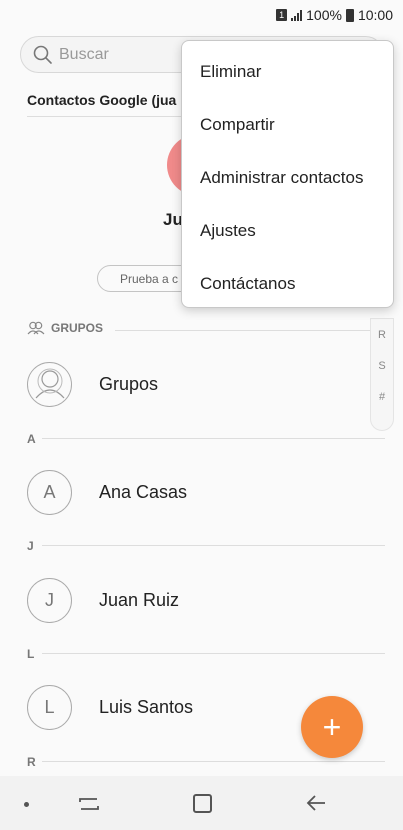 This screenshot has width=403, height=830. I want to click on signal-icon, so click(297, 15).